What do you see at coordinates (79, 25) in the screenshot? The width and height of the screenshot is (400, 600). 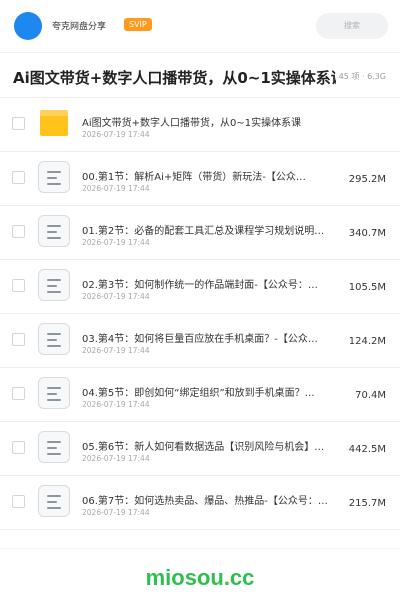 I see `username: 夸克网盘分享` at bounding box center [79, 25].